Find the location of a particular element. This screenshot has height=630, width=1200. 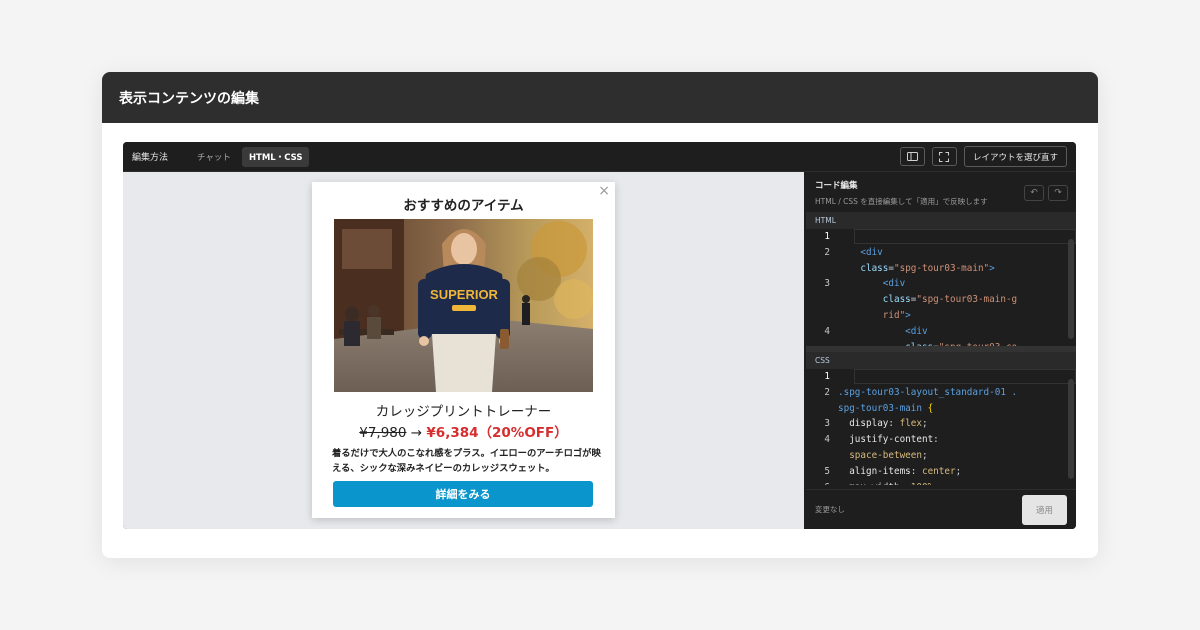

redo-icon: ↷ is located at coordinates (1058, 193).